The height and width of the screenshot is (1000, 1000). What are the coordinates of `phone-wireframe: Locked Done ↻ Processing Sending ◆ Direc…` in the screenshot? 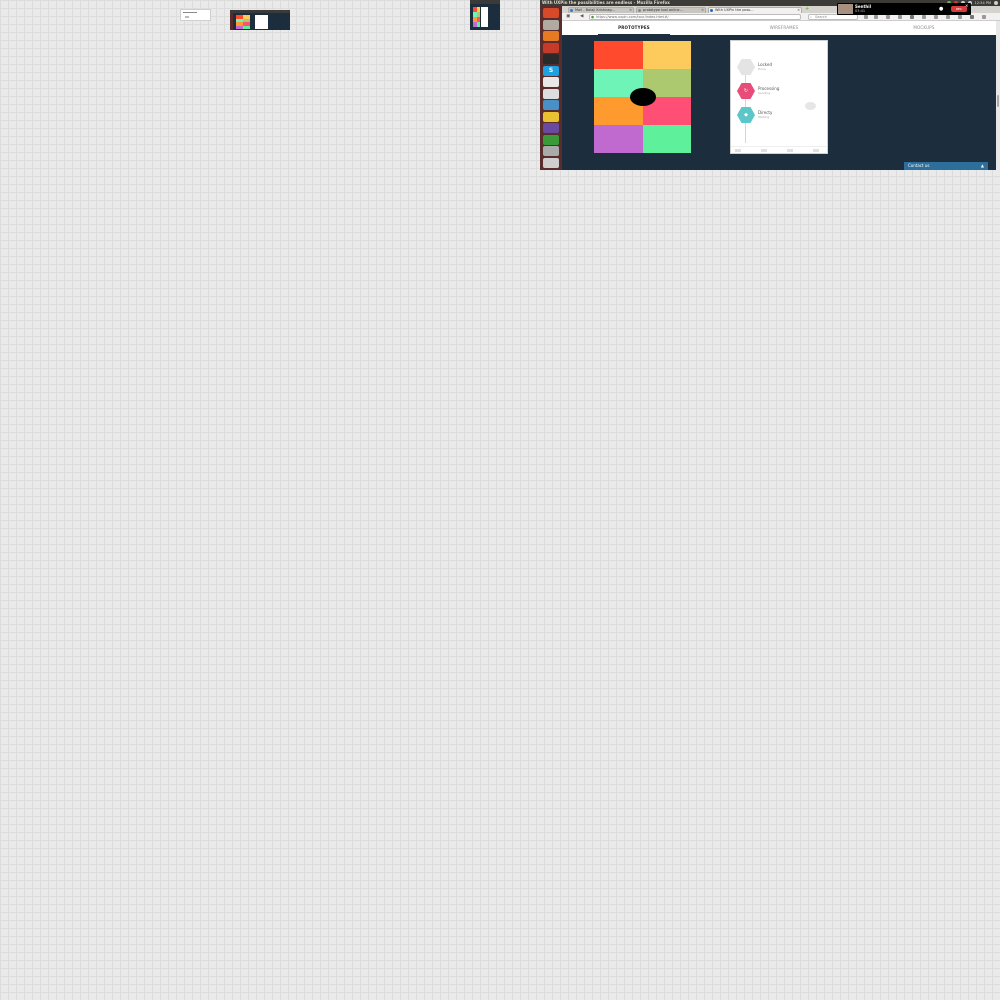 It's located at (779, 97).